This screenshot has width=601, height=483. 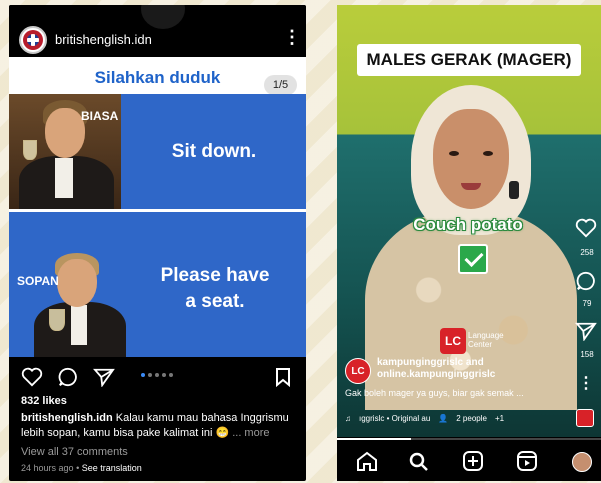 I want to click on camera-notch, so click(x=163, y=17).